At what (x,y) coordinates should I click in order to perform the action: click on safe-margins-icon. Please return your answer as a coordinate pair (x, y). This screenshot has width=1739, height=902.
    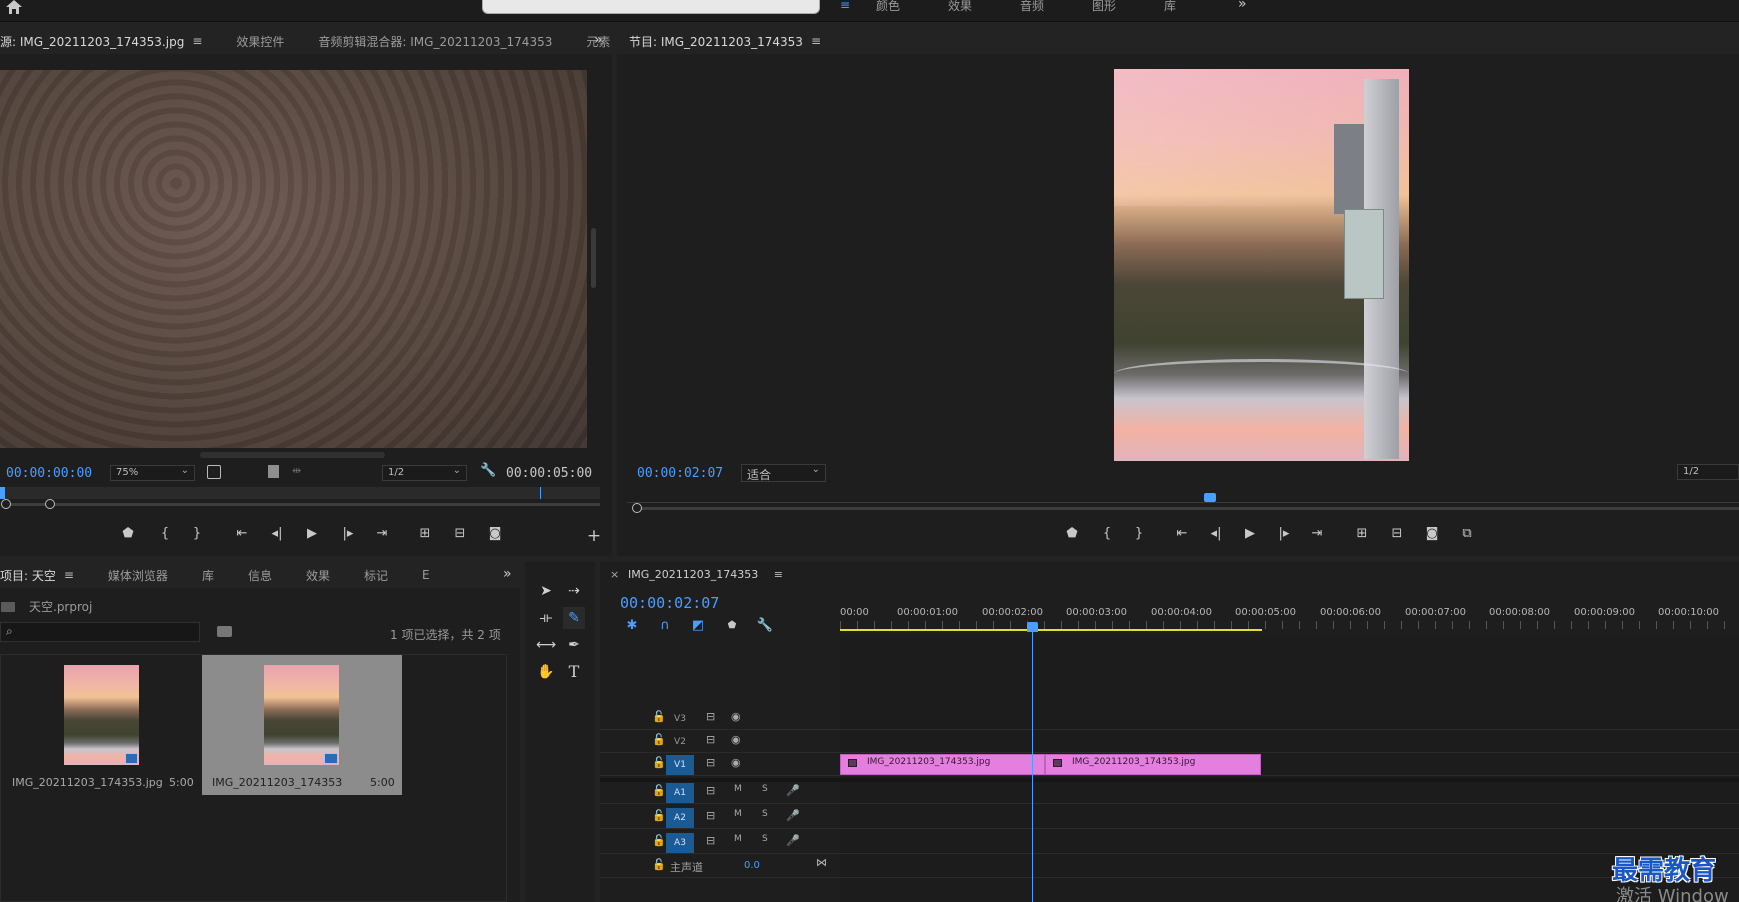
    Looking at the image, I should click on (214, 472).